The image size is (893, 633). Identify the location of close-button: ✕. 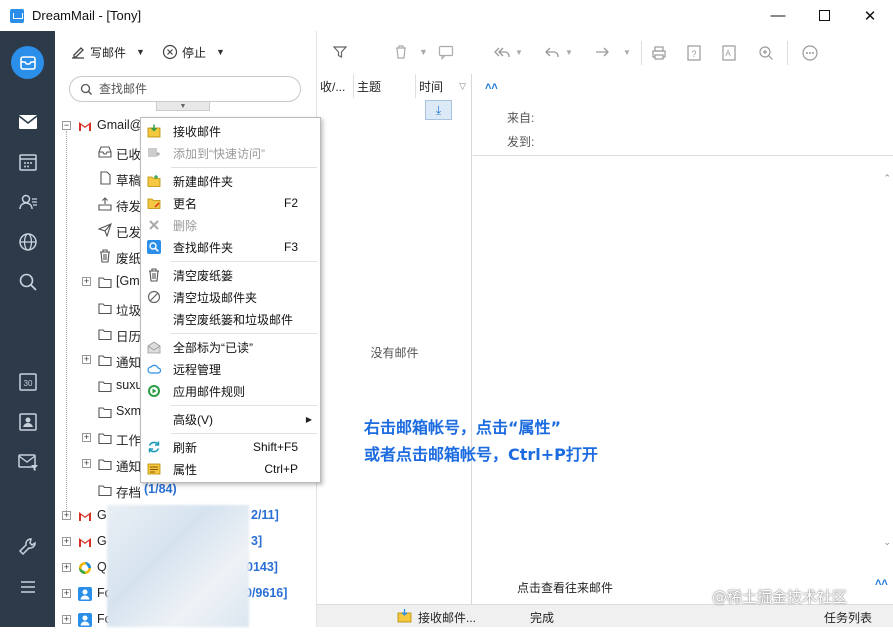
(870, 15).